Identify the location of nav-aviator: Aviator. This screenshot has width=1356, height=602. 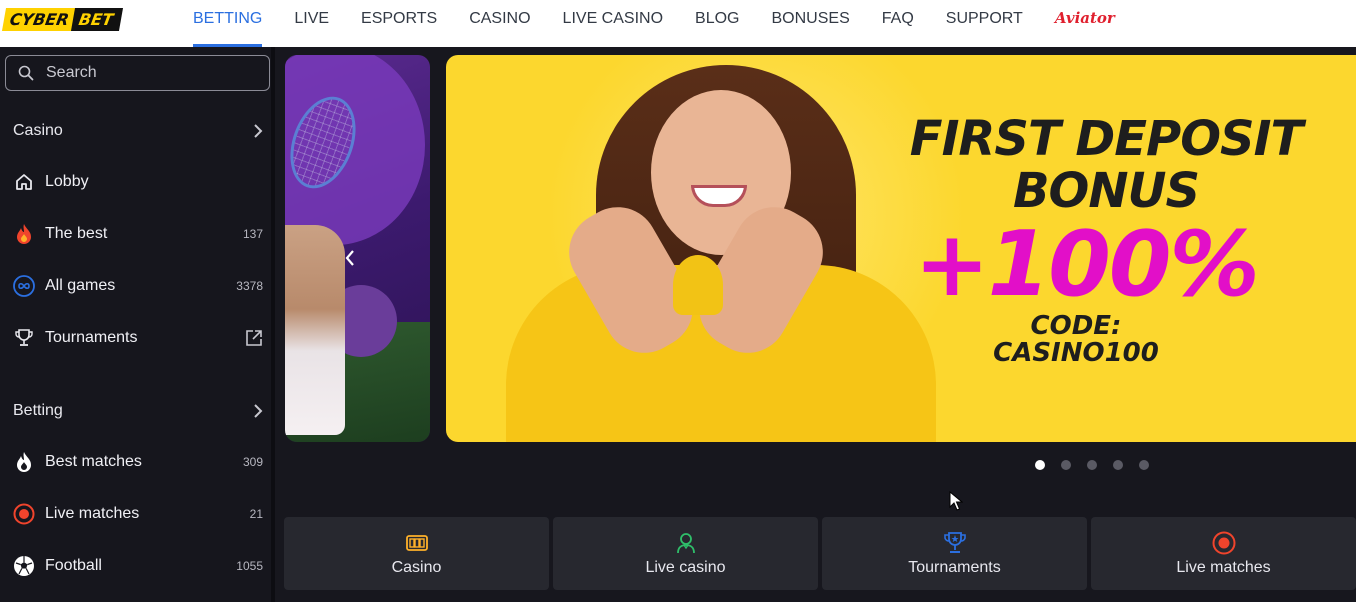
(1085, 23).